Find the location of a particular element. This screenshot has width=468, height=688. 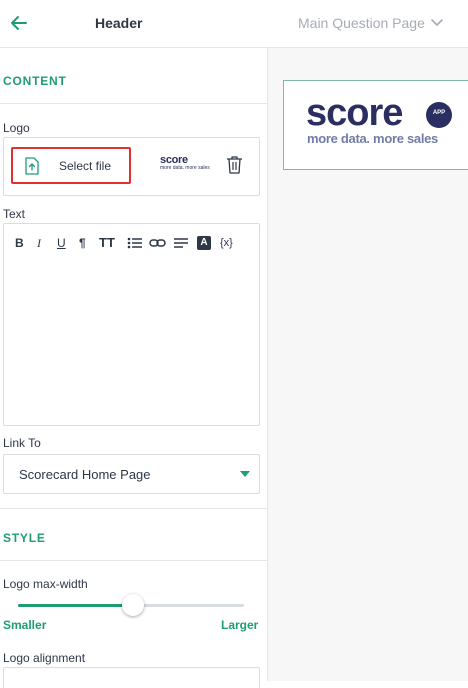

back-arrow-icon is located at coordinates (19, 23).